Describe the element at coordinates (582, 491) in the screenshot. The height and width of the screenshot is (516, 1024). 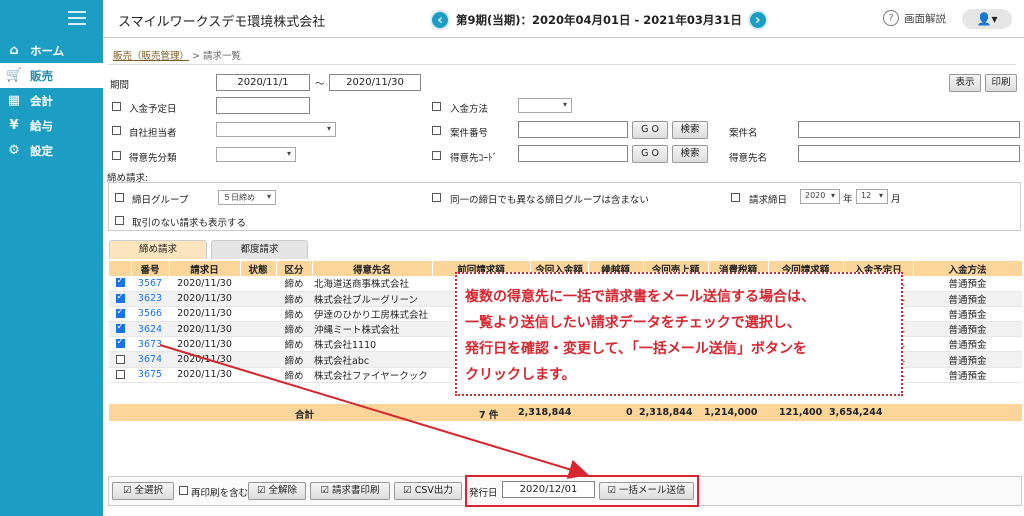
I see `highlight-box` at that location.